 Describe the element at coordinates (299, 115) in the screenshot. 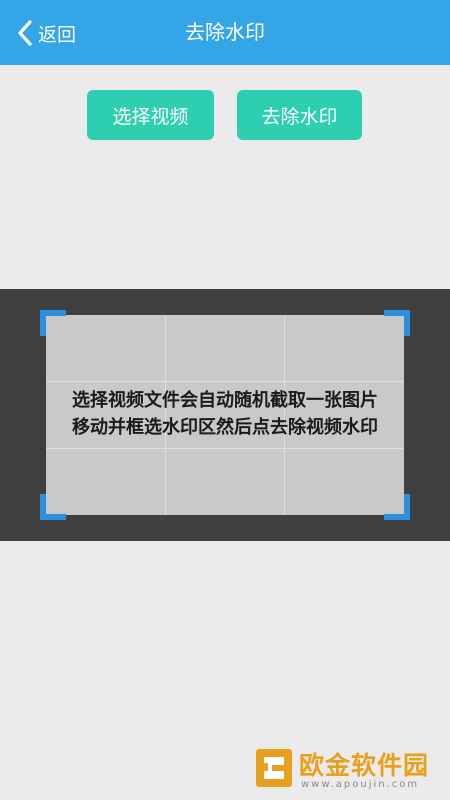

I see `remove-watermark-button: 去除水印` at that location.